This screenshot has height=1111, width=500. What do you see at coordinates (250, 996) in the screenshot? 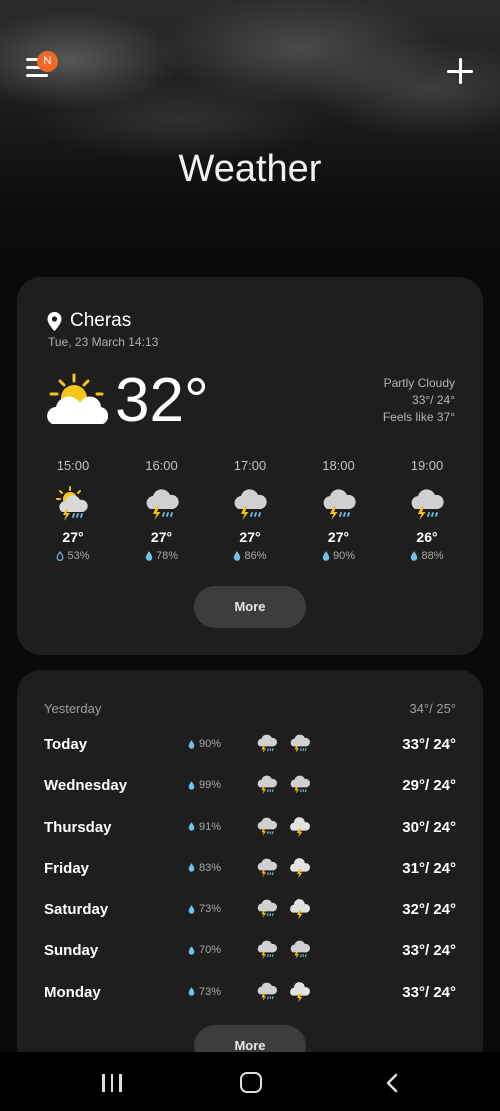
I see `daily-row: Monday 73% 33°/ 24°` at bounding box center [250, 996].